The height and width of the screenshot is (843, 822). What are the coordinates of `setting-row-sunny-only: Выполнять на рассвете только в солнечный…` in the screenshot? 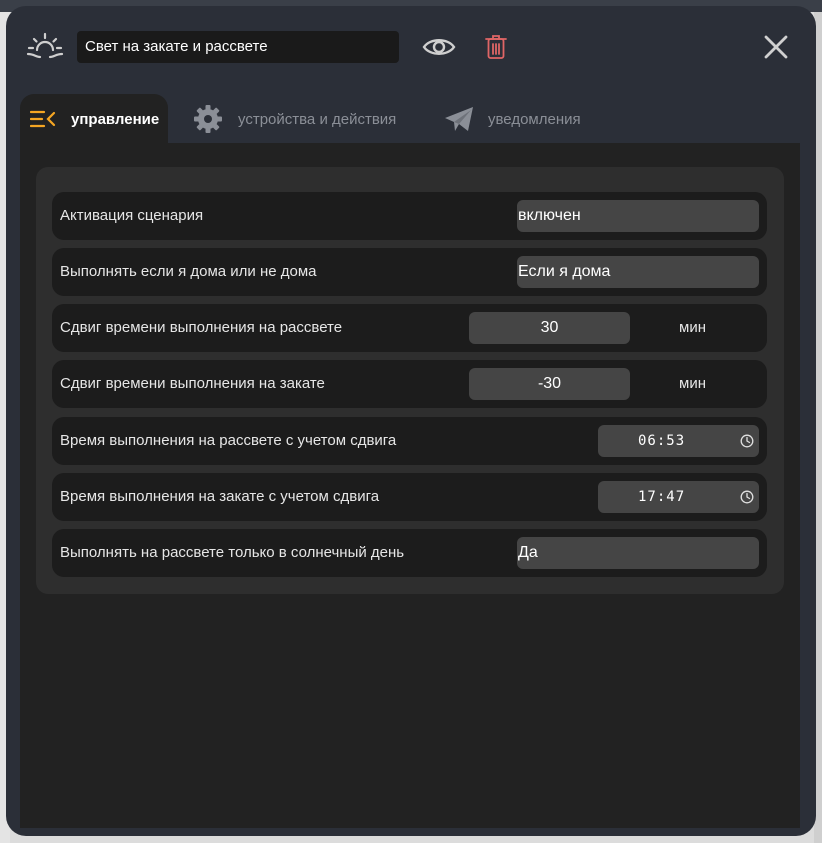 It's located at (409, 553).